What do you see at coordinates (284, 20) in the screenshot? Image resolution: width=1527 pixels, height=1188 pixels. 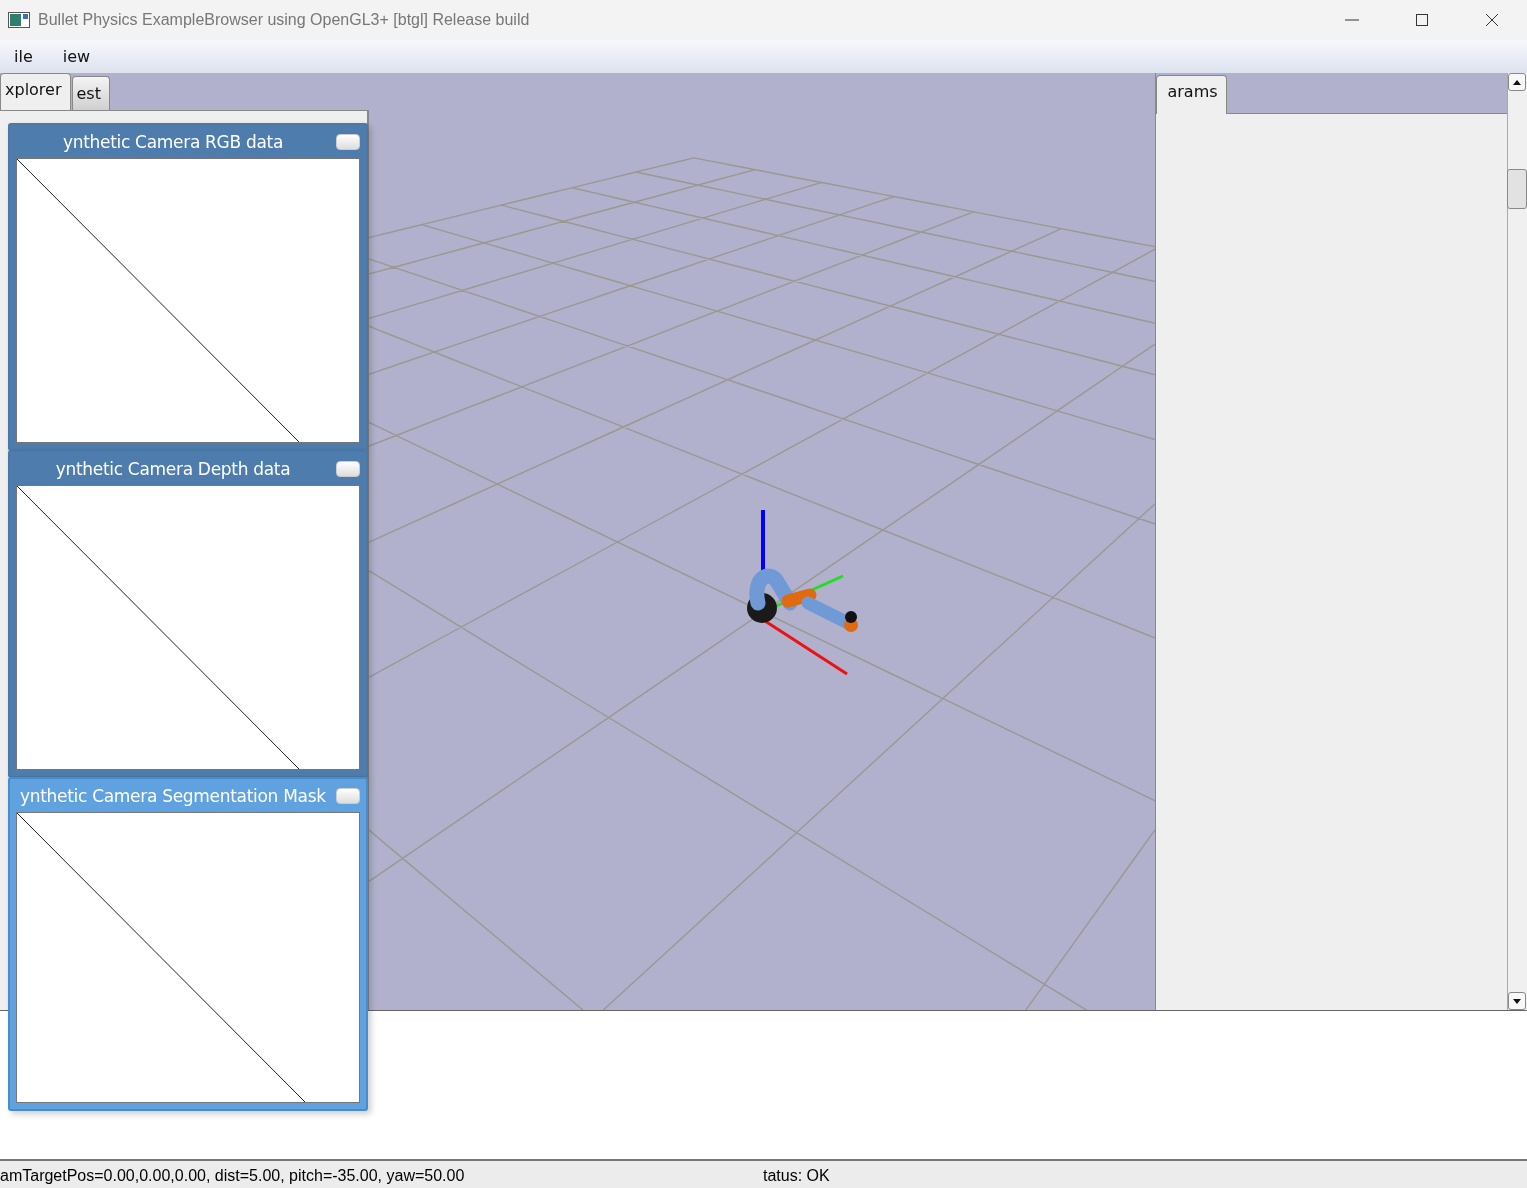 I see `window-title: Bullet Physics ExampleBrowser using OpenGL3+ [btgl] Release build` at bounding box center [284, 20].